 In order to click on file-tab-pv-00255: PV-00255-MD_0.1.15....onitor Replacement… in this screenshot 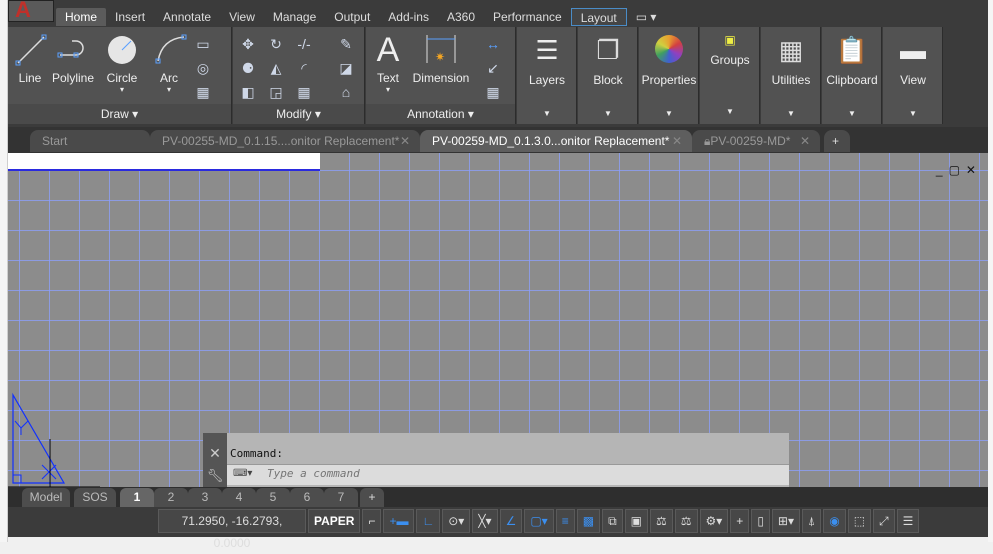, I will do `click(285, 141)`.